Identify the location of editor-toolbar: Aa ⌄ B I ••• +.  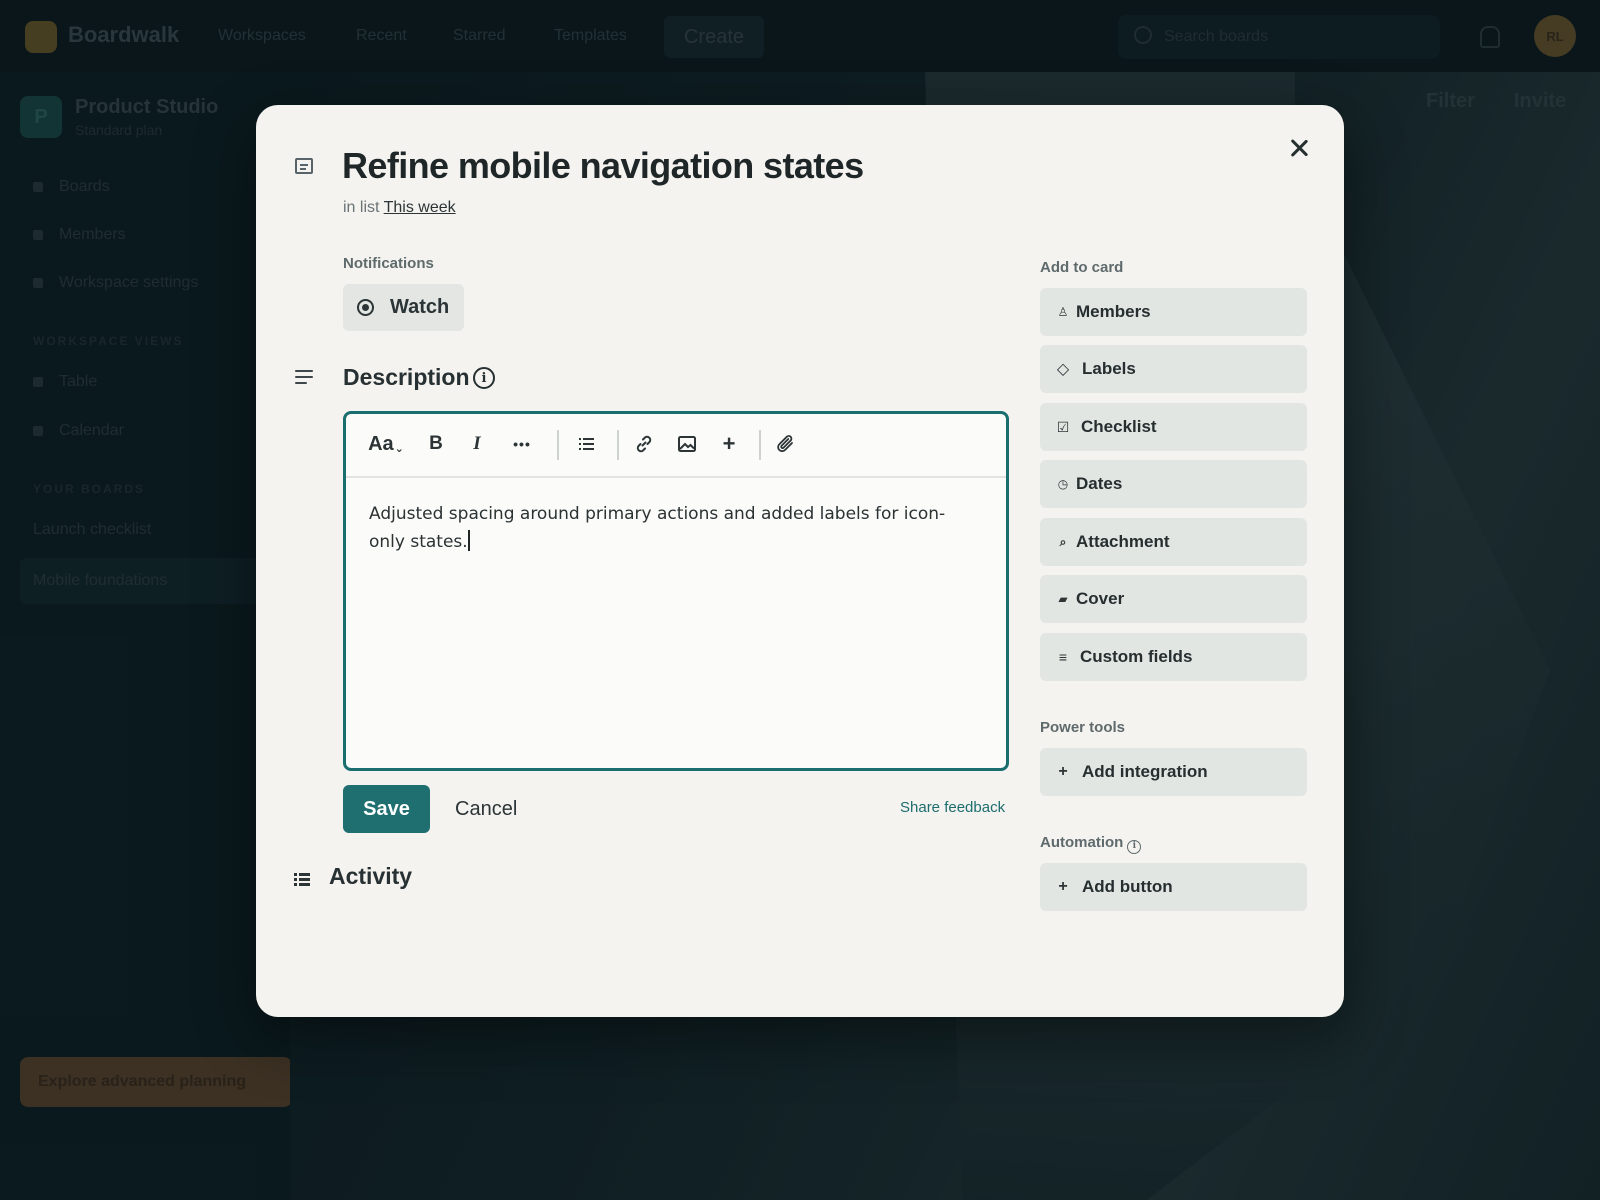
(676, 446).